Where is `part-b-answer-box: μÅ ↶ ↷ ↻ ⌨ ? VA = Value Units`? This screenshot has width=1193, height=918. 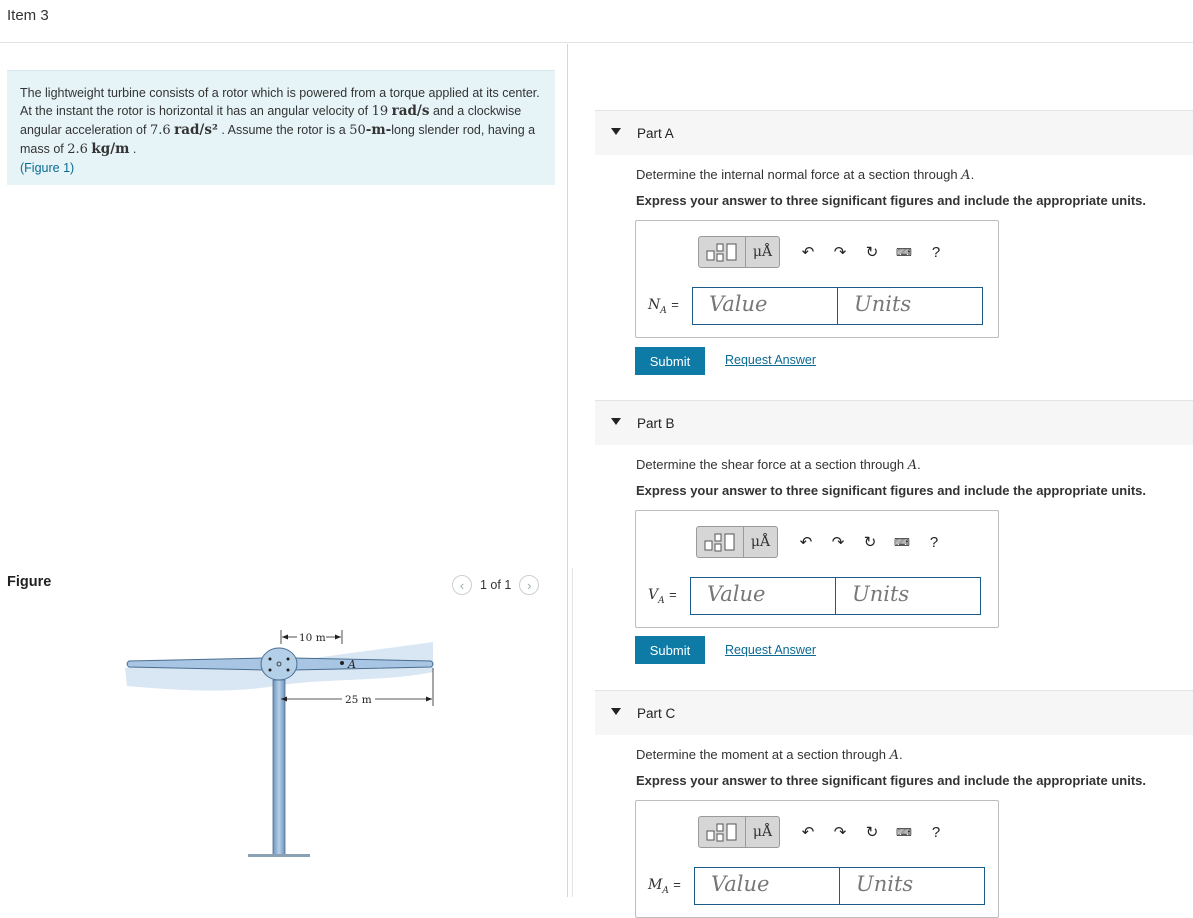 part-b-answer-box: μÅ ↶ ↷ ↻ ⌨ ? VA = Value Units is located at coordinates (817, 569).